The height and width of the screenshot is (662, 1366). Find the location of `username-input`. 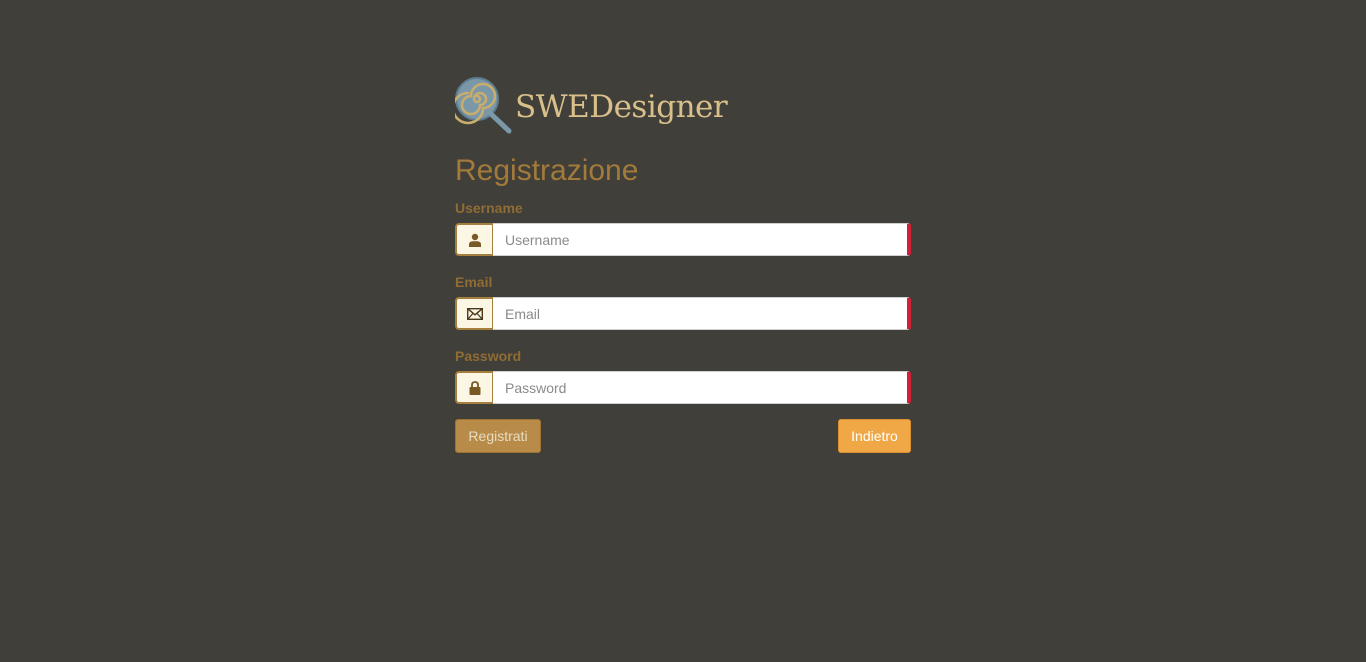

username-input is located at coordinates (702, 239).